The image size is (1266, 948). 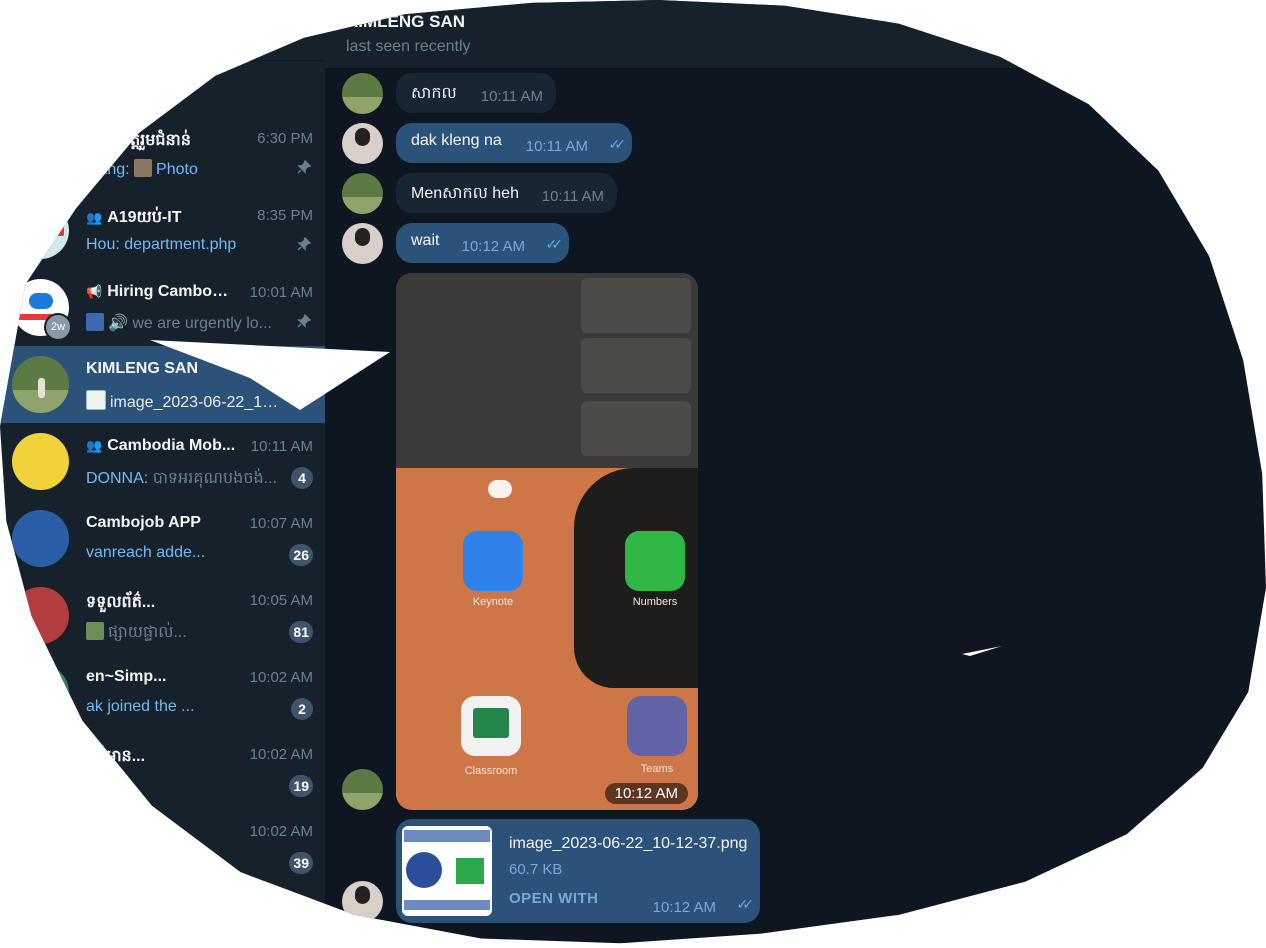 I want to click on chat-preview: Hou: department.php, so click(x=183, y=245).